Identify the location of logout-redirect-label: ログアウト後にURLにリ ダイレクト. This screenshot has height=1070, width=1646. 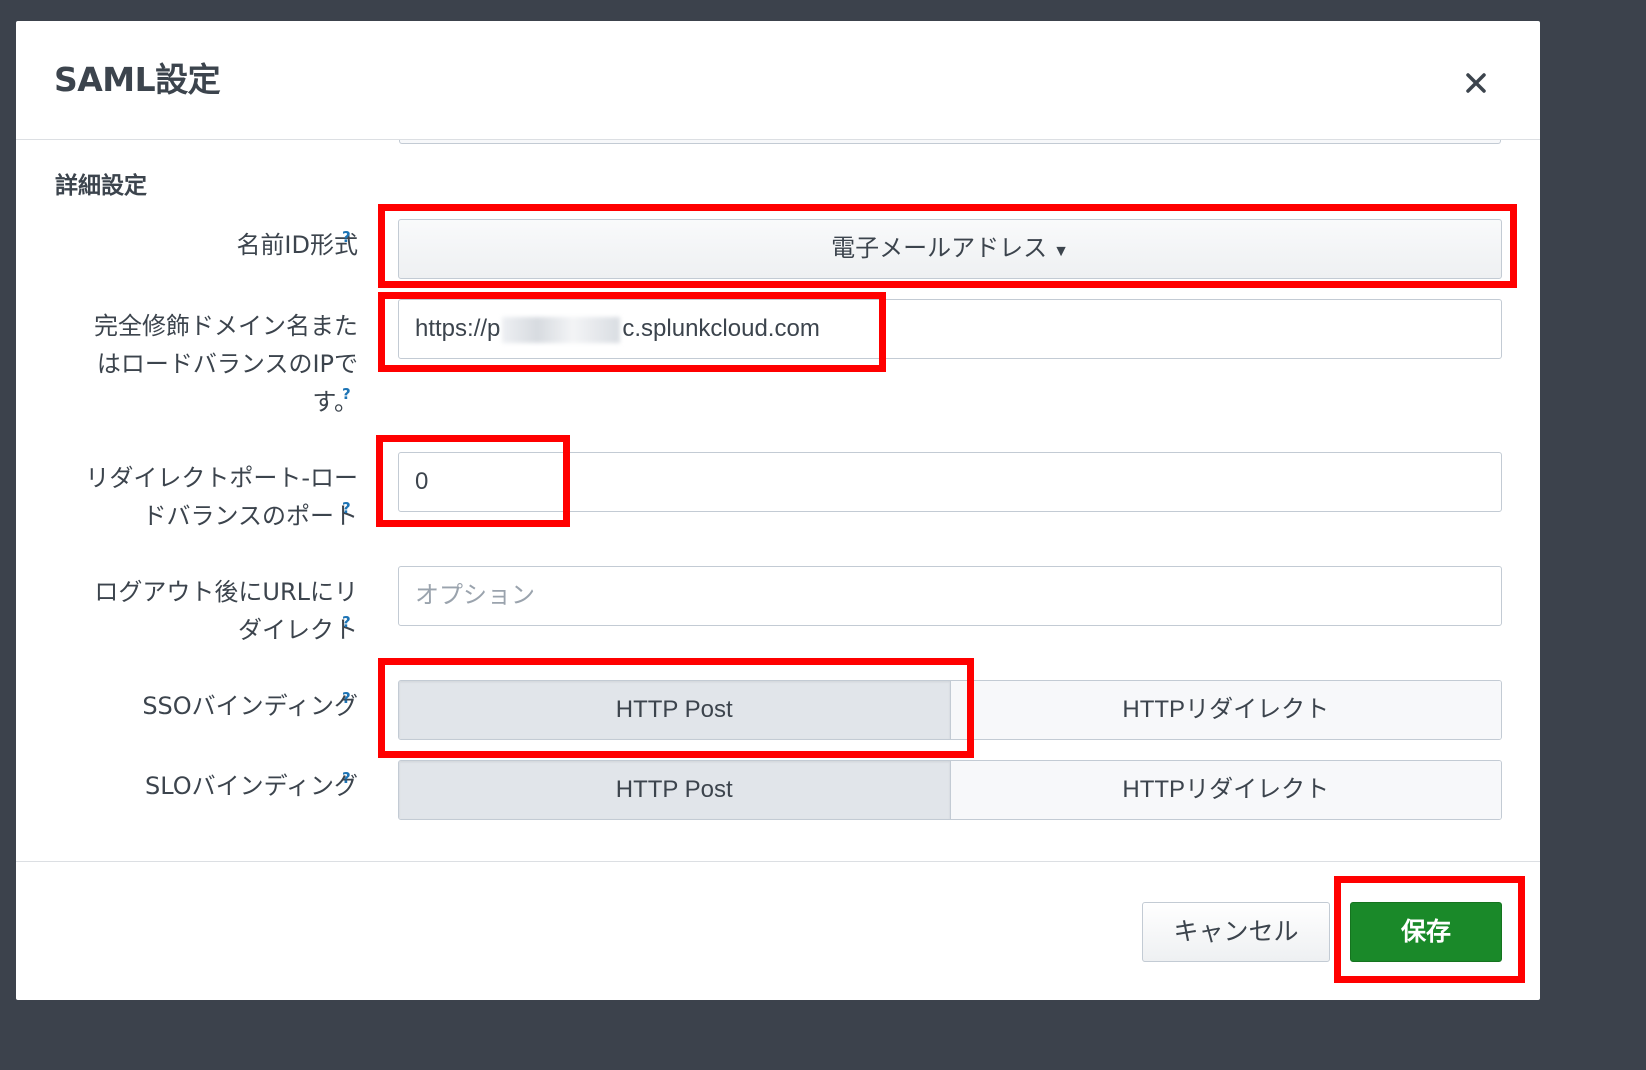
(226, 611).